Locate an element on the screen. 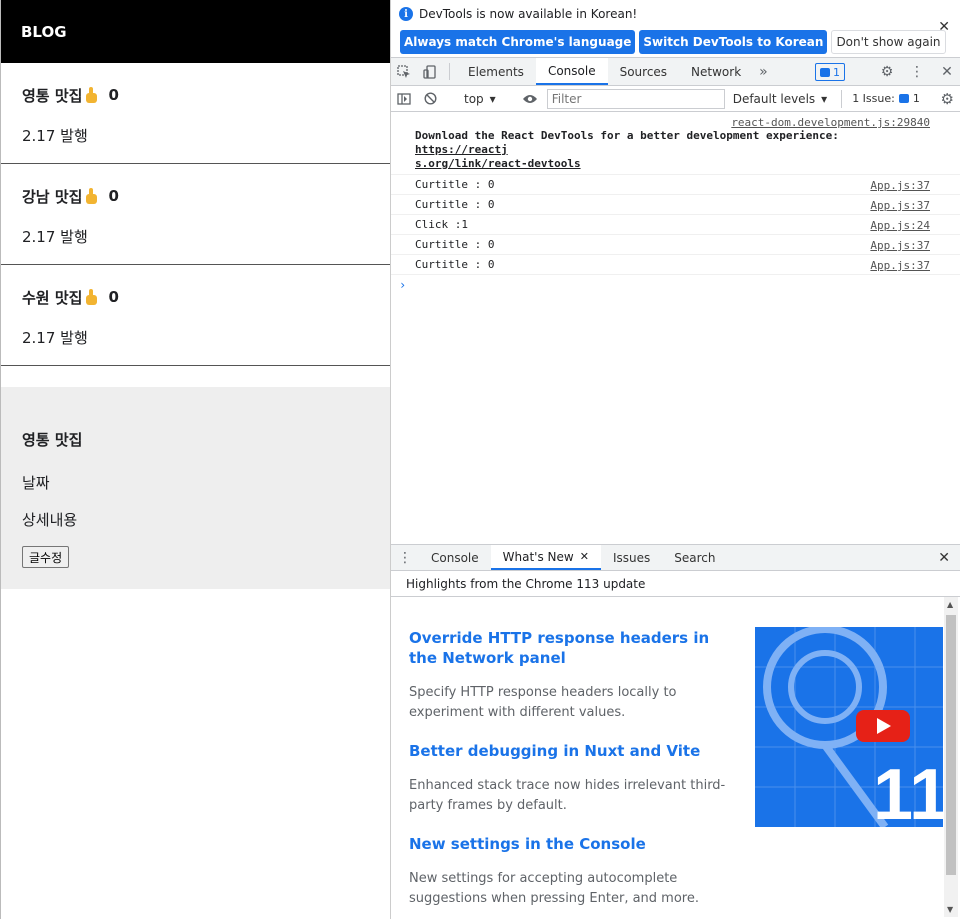  issues-counter: 1 Issue: 1 is located at coordinates (880, 98).